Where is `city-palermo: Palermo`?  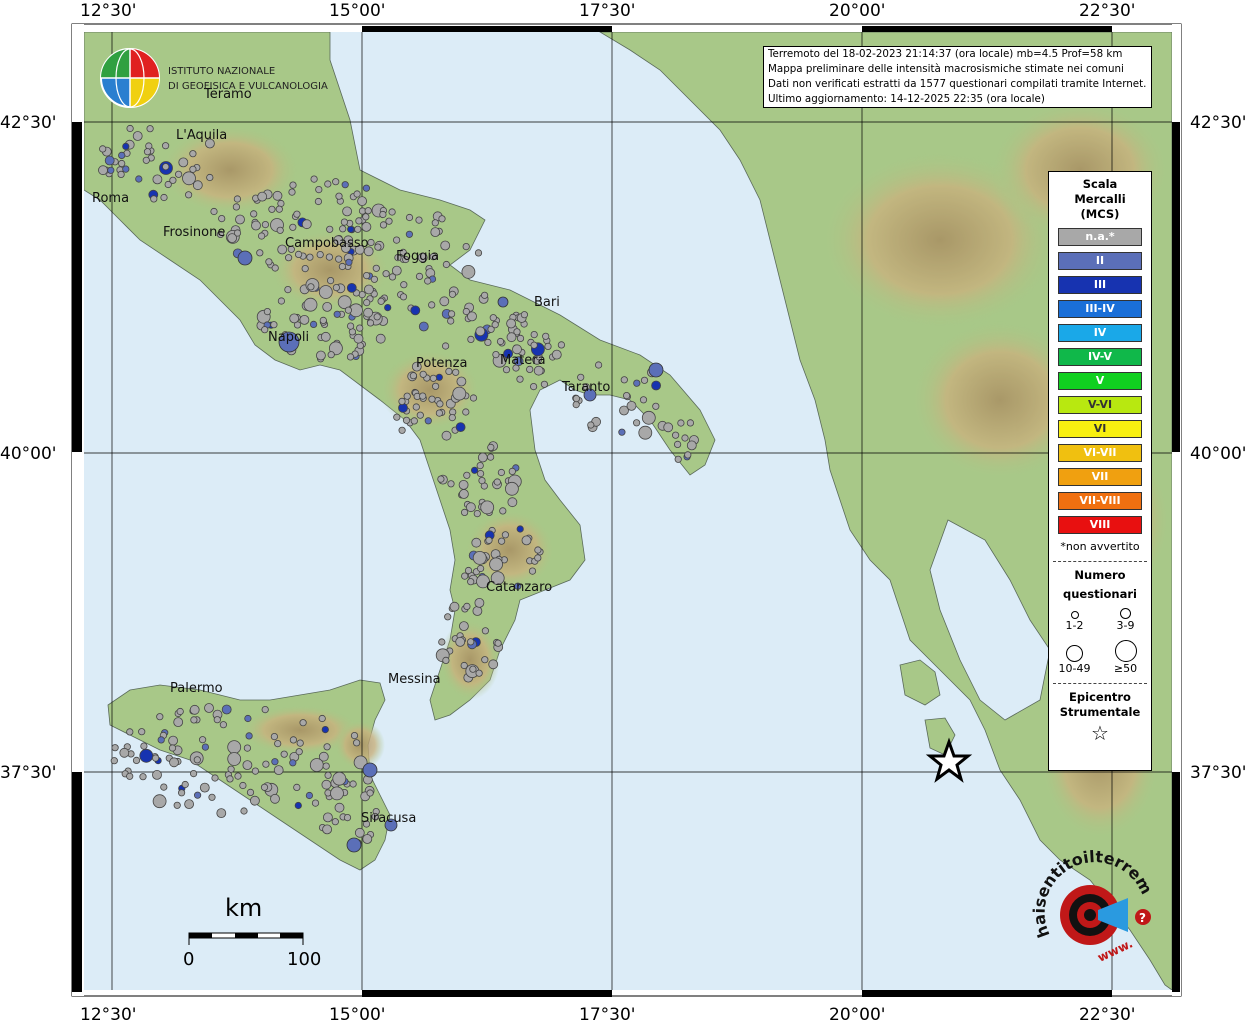
city-palermo: Palermo is located at coordinates (196, 688).